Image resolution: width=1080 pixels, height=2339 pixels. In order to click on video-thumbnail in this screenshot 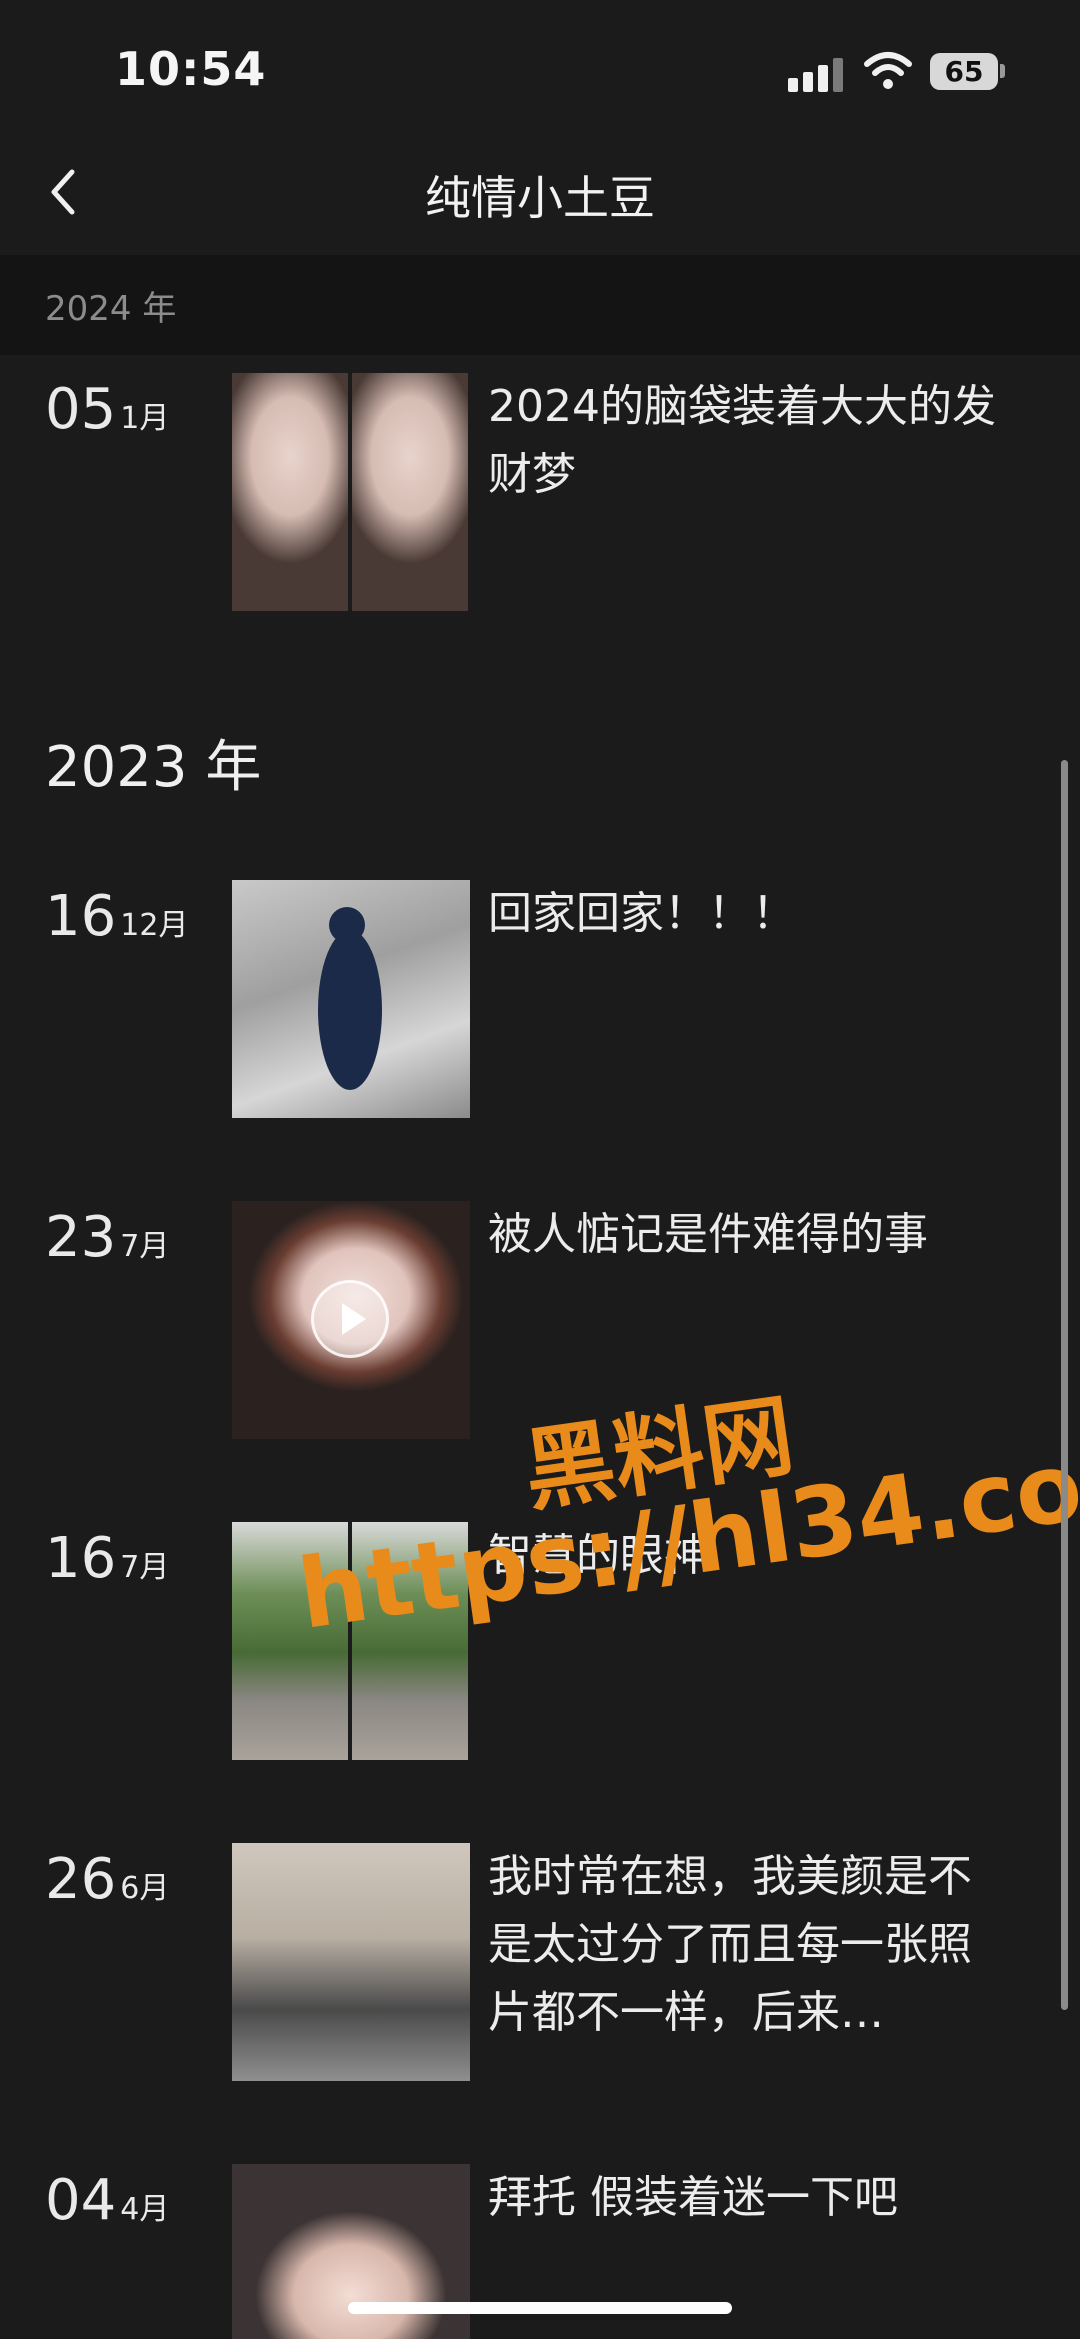, I will do `click(351, 1320)`.